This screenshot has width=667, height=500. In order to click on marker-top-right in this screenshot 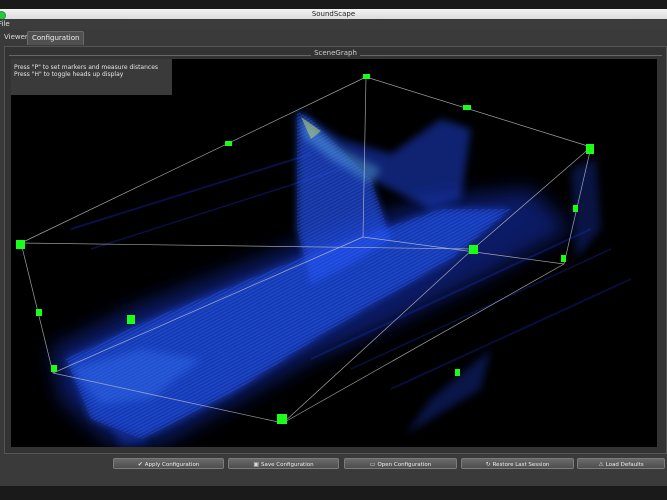, I will do `click(590, 149)`.